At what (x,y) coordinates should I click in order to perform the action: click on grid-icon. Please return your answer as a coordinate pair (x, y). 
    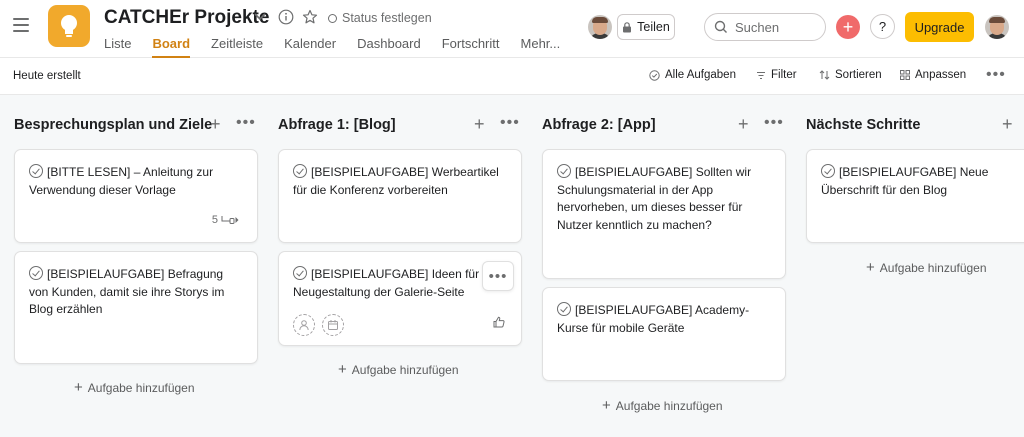
    Looking at the image, I should click on (905, 75).